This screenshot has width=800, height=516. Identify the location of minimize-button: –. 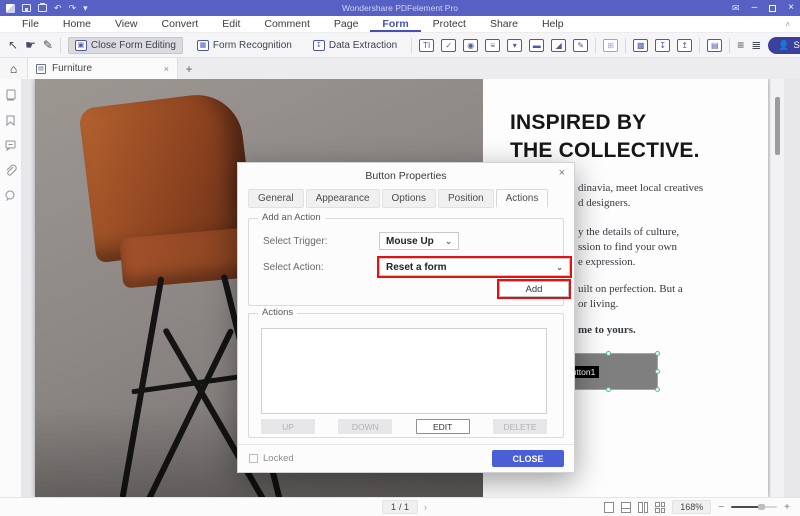
(755, 8).